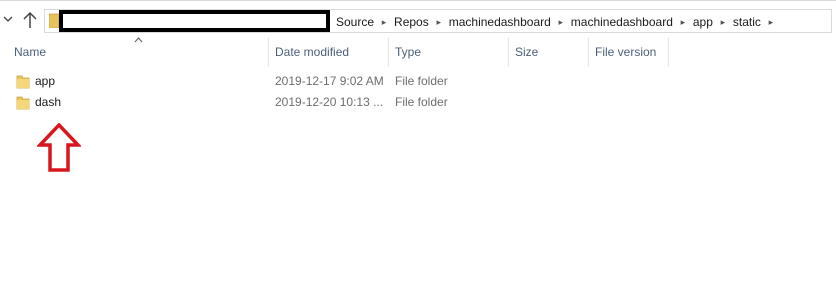 The height and width of the screenshot is (300, 836). Describe the element at coordinates (500, 22) in the screenshot. I see `breadcrumb-machinedashboard: machinedashboard` at that location.